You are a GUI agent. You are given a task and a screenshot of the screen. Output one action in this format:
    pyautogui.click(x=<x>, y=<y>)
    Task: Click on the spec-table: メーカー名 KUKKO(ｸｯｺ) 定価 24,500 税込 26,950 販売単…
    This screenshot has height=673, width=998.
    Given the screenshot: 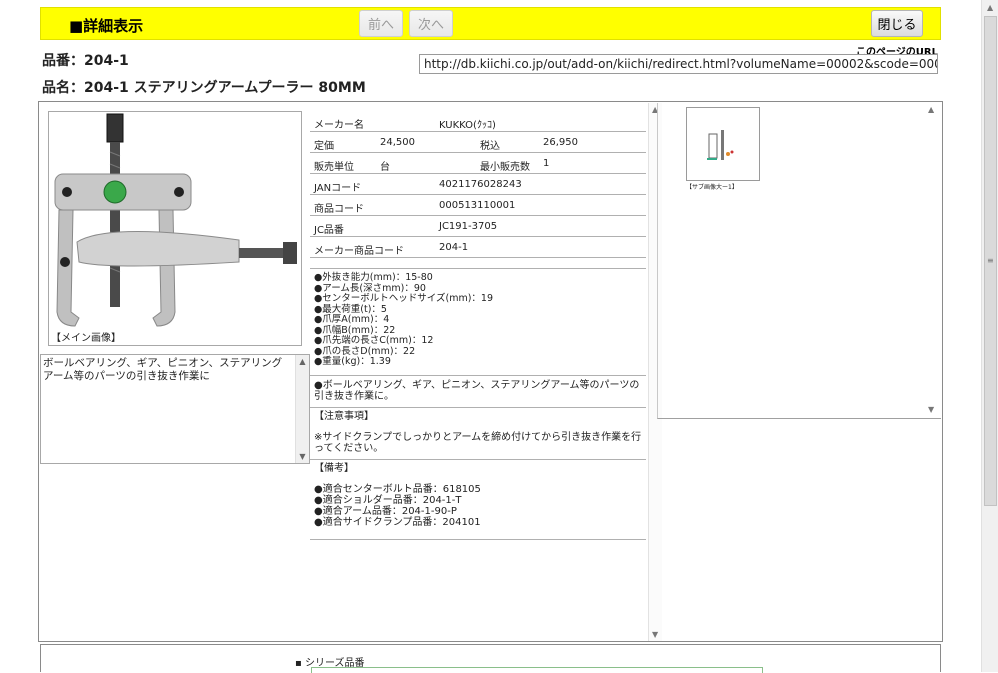 What is the action you would take?
    pyautogui.click(x=478, y=184)
    